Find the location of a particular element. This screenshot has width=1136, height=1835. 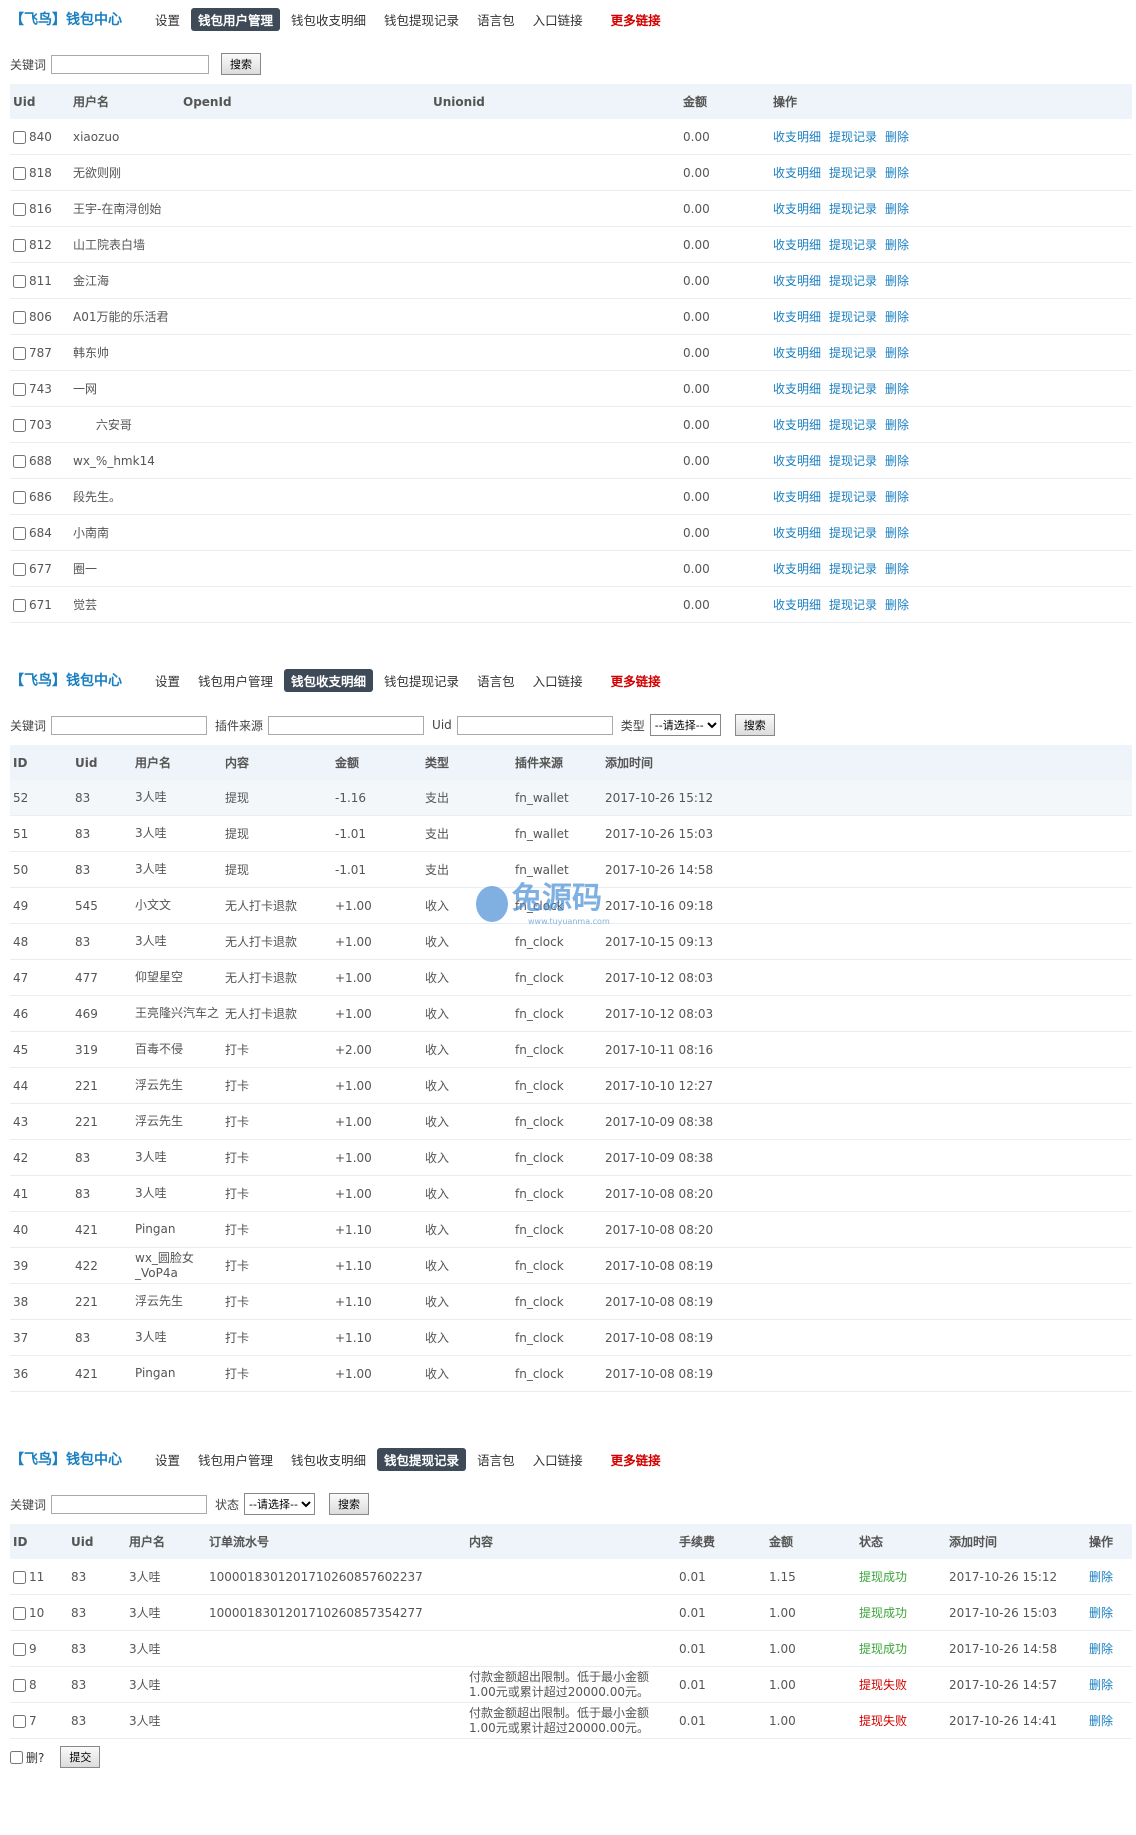

type-select: --请选择-- is located at coordinates (685, 725).